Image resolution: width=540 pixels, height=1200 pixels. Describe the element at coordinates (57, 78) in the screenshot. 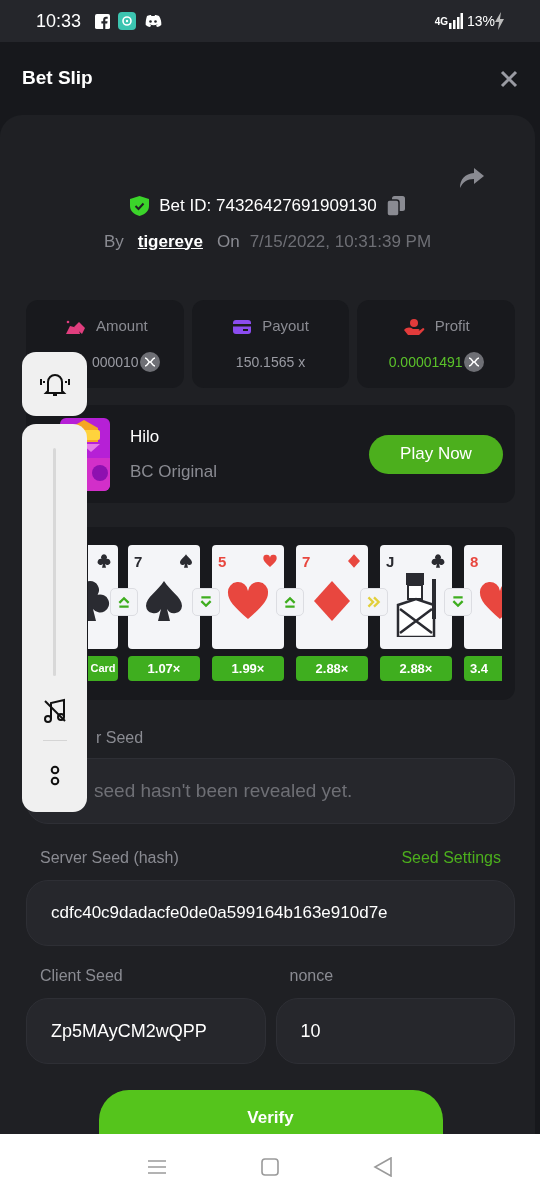

I see `sheet-title: Bet Slip` at that location.